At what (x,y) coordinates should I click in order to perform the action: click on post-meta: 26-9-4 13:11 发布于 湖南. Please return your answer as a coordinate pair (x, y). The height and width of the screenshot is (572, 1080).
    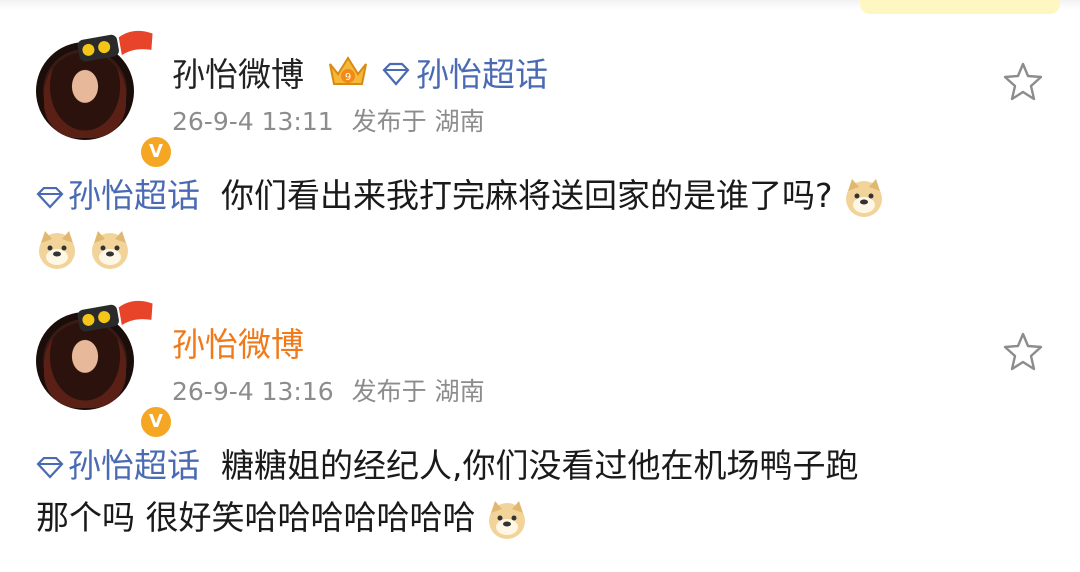
    Looking at the image, I should click on (328, 120).